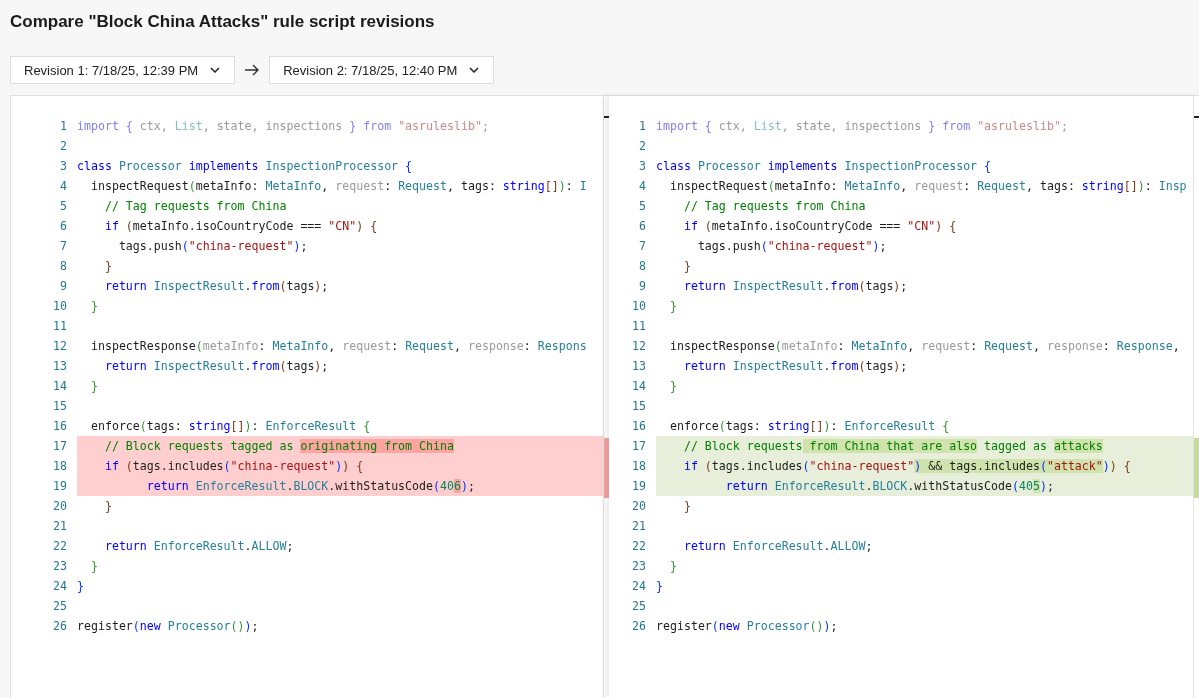  What do you see at coordinates (924, 346) in the screenshot?
I see `code-line: inspectResponse(metaInfo: MetaInfo, request: Request, response: Response,` at bounding box center [924, 346].